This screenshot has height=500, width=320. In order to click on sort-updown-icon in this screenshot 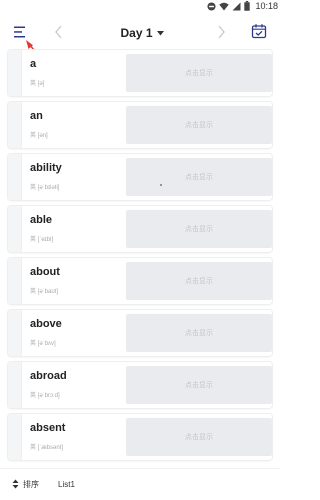, I will do `click(15, 484)`.